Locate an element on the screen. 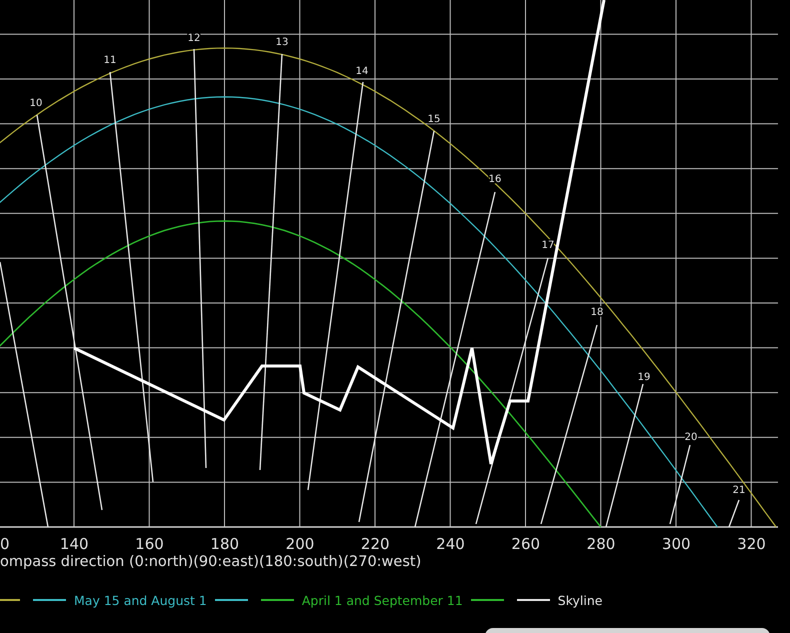 This screenshot has height=633, width=790. hour-line is located at coordinates (734, 514).